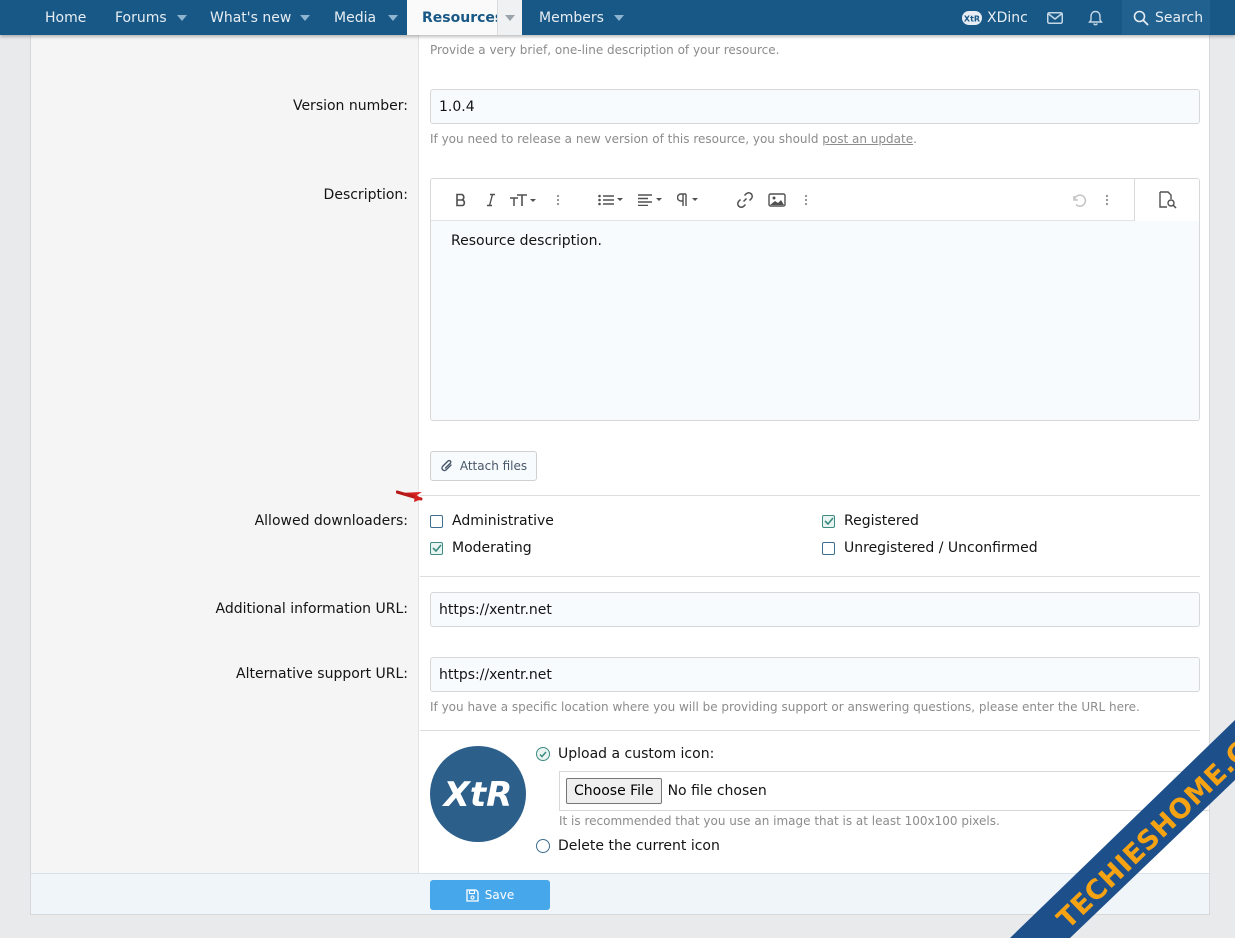 The height and width of the screenshot is (938, 1235). Describe the element at coordinates (614, 791) in the screenshot. I see `choose-file-button: Choose File` at that location.